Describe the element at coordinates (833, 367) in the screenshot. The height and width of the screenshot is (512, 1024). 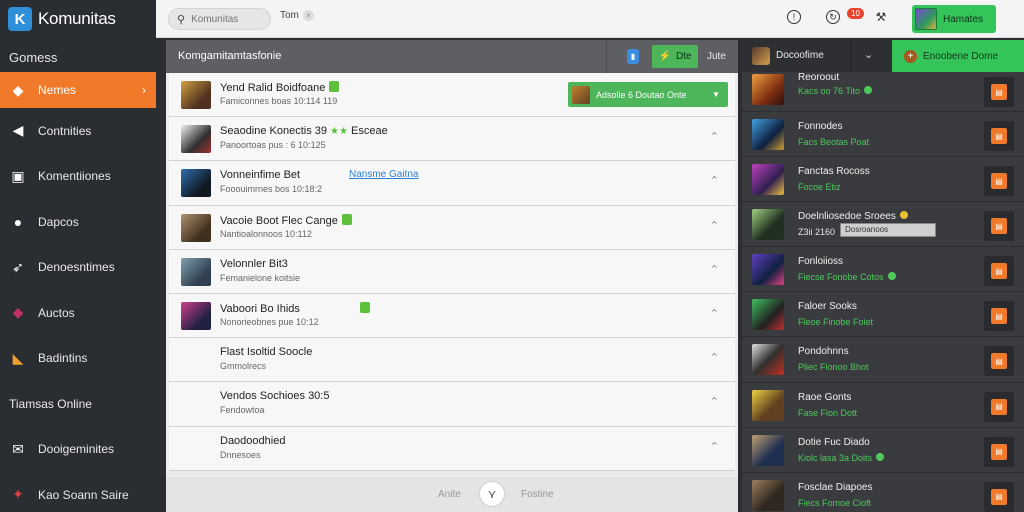
I see `activity-sub: Pliec Fionoo Bhot` at that location.